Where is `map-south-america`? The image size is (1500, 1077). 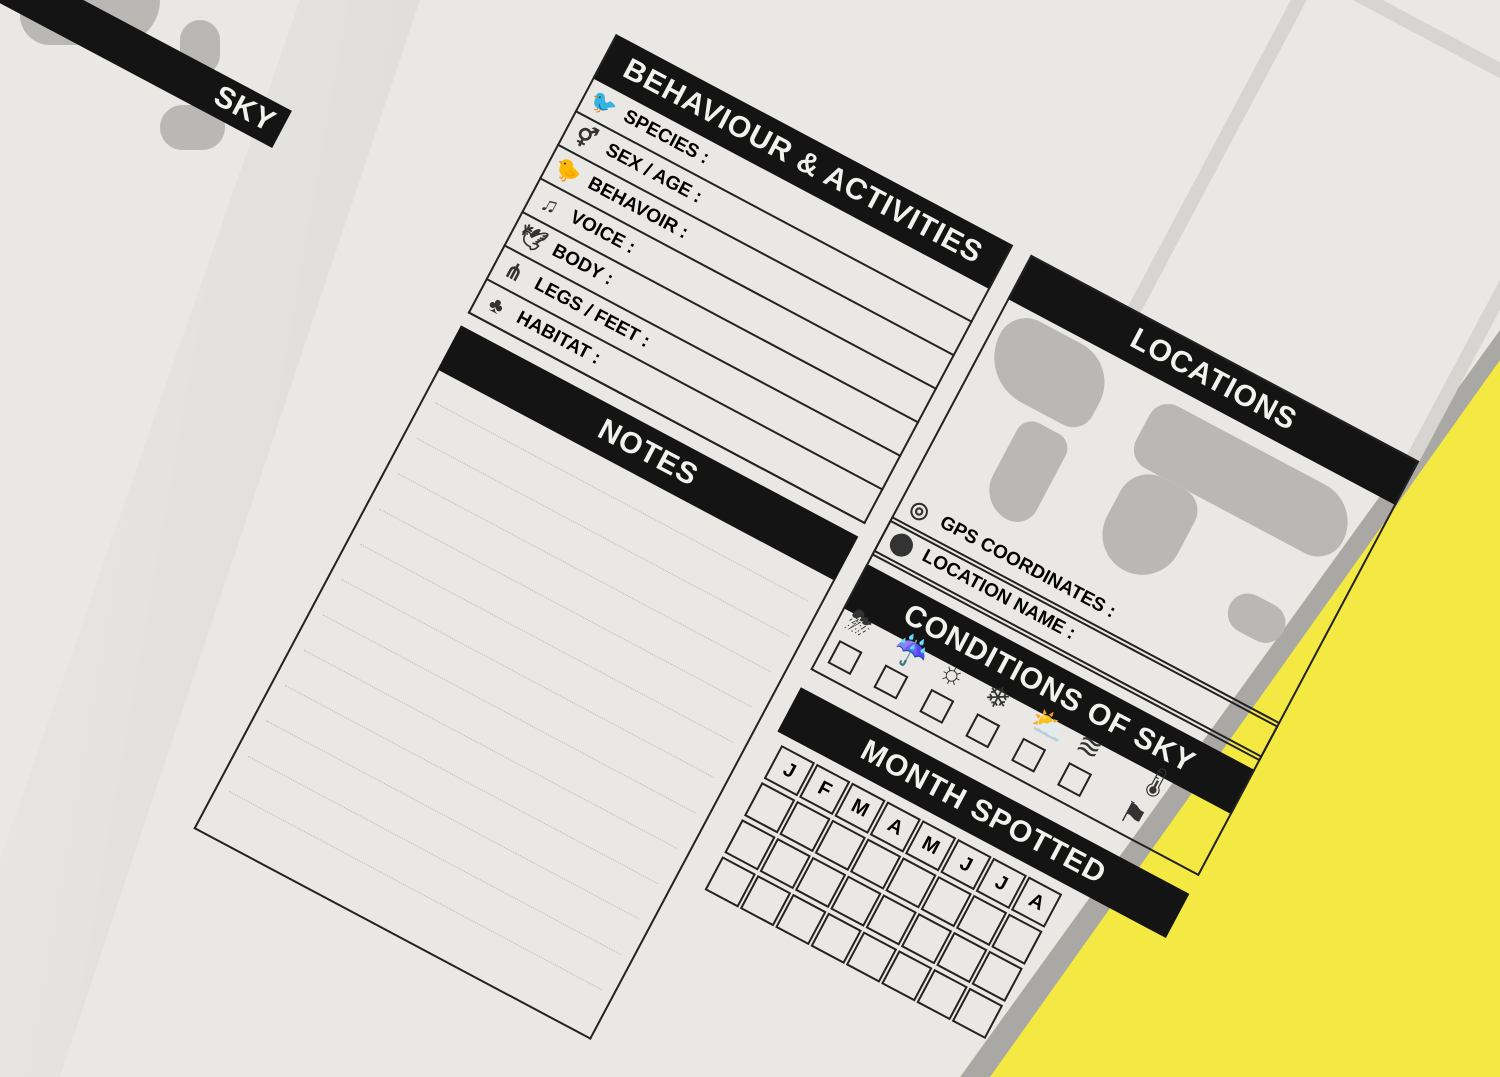 map-south-america is located at coordinates (1025, 472).